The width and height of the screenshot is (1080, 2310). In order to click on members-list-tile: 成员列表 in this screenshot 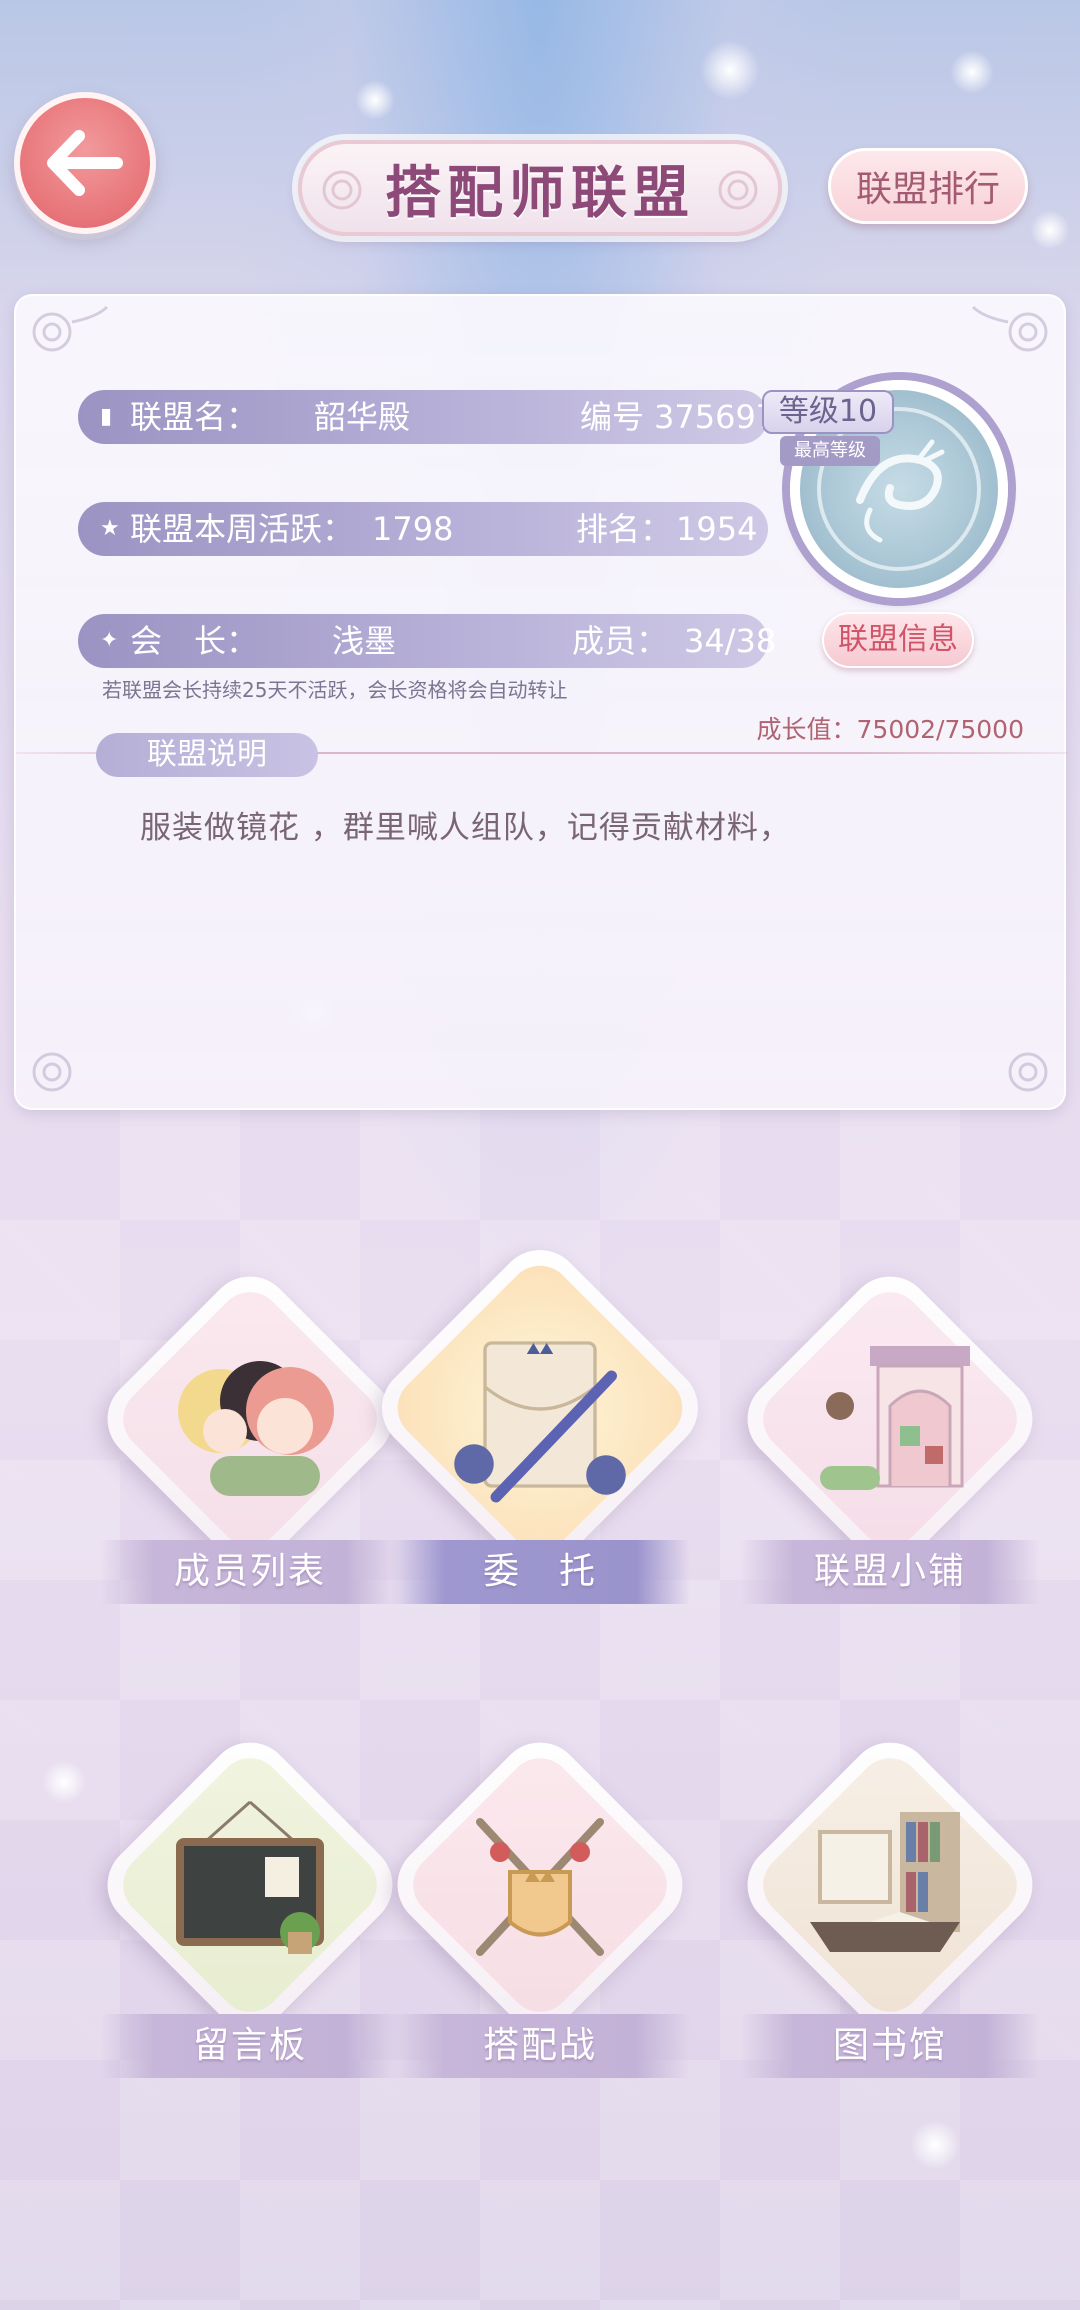, I will do `click(250, 1434)`.